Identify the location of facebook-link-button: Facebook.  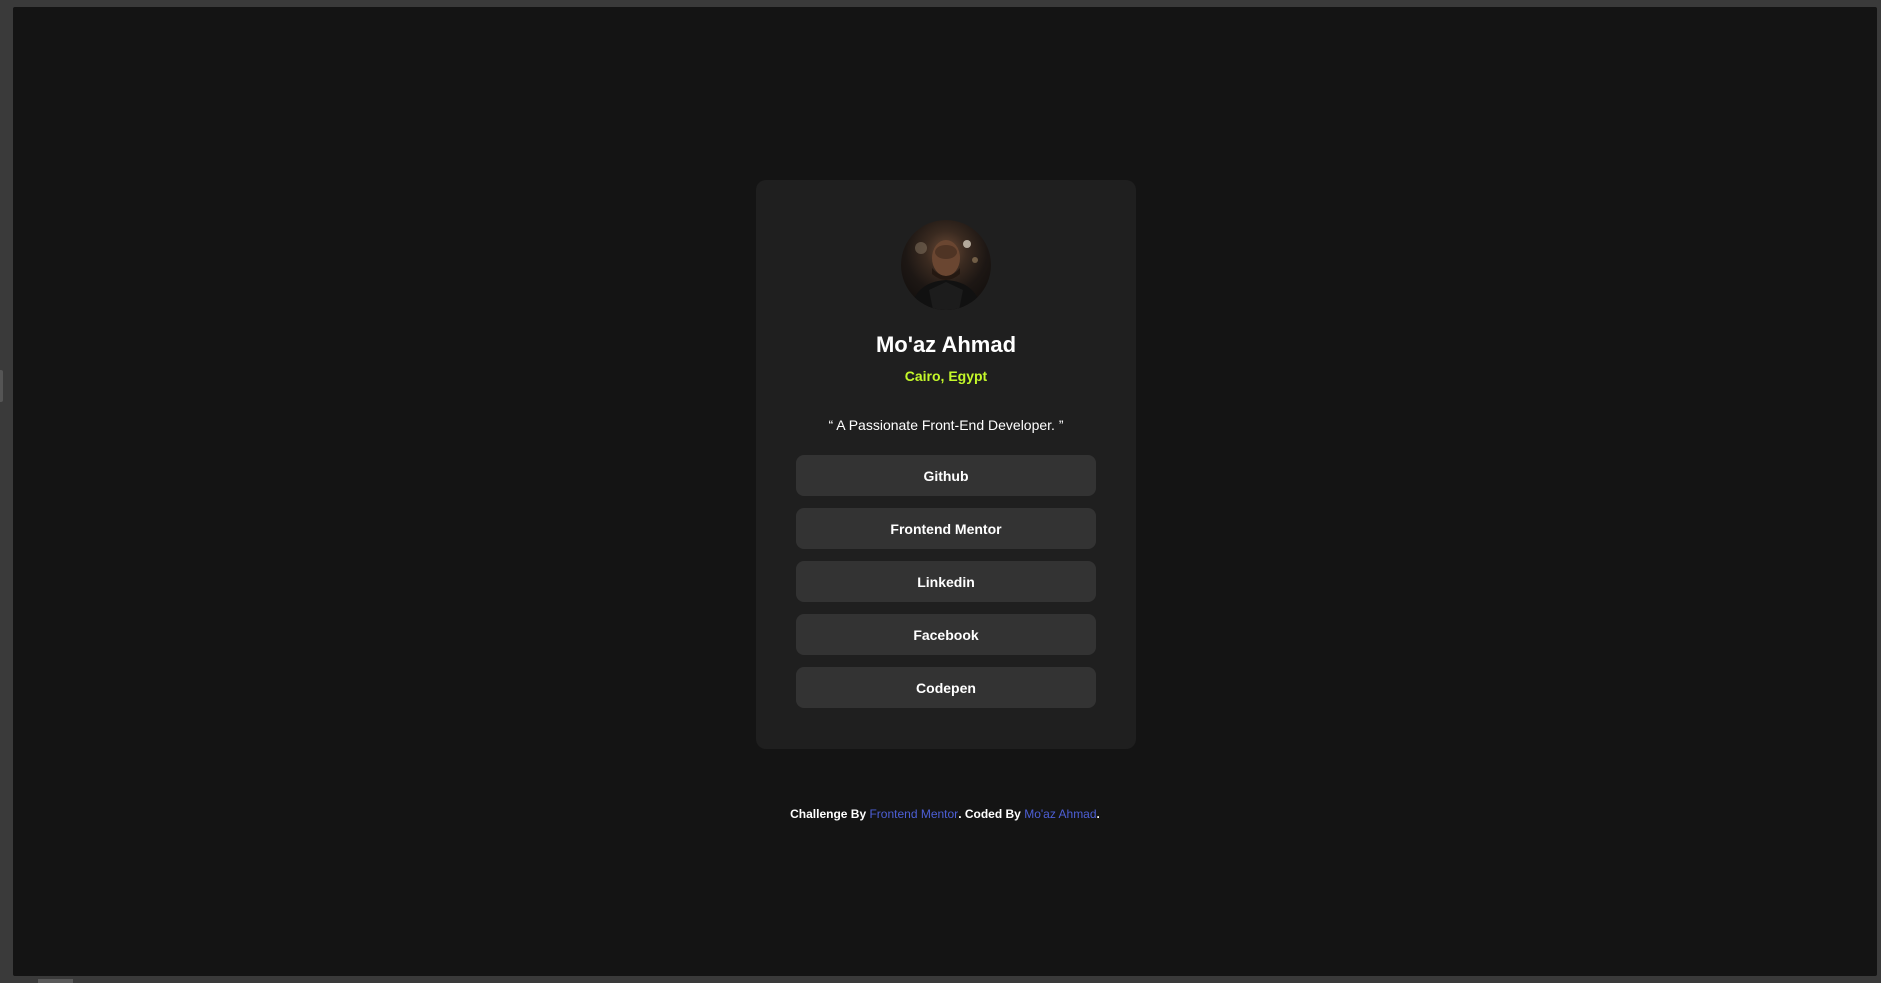
(946, 634).